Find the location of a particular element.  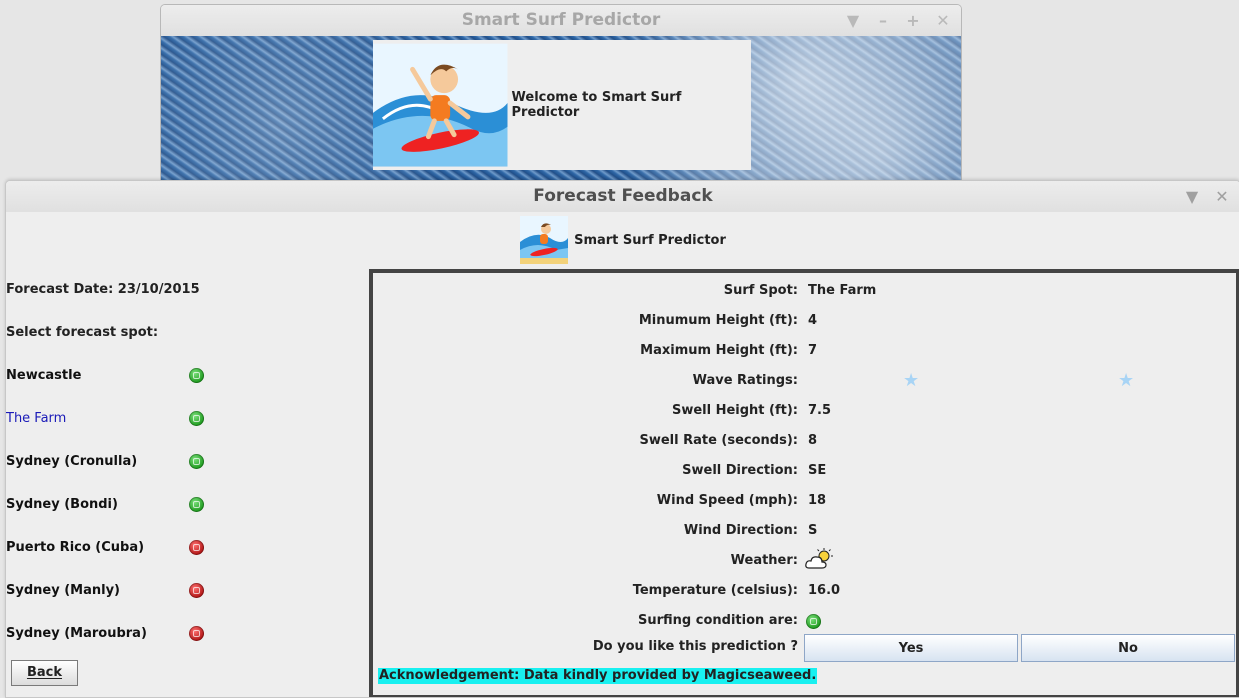

forecast-date-label: Forecast Date: 23/10/2015 is located at coordinates (103, 289).